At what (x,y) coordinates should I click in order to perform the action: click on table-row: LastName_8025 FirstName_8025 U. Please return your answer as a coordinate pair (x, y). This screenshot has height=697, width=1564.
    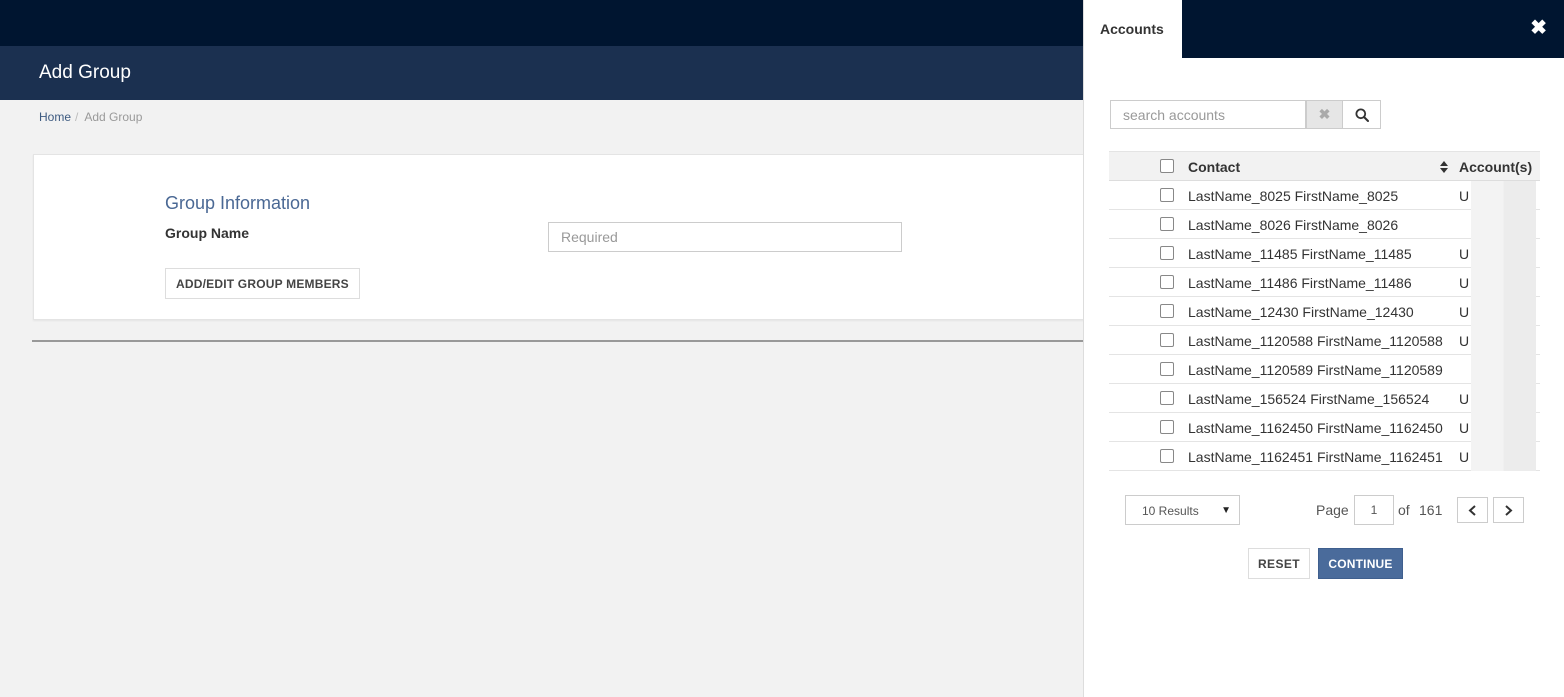
    Looking at the image, I should click on (1324, 195).